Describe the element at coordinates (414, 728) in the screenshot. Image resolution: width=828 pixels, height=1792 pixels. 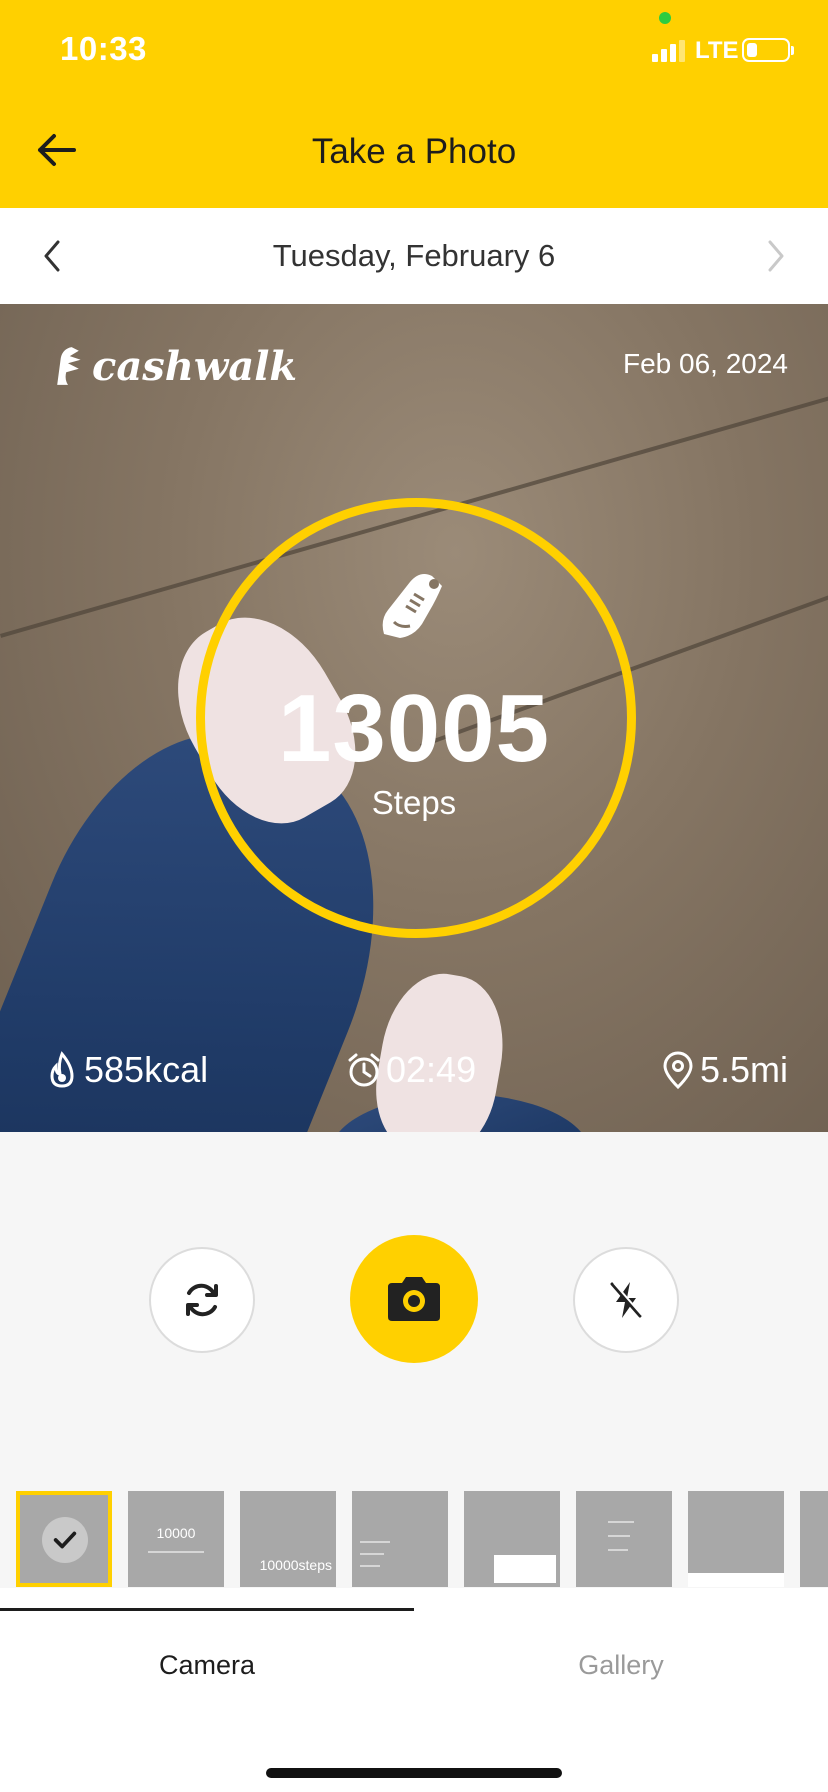
I see `steps-count: 13005` at that location.